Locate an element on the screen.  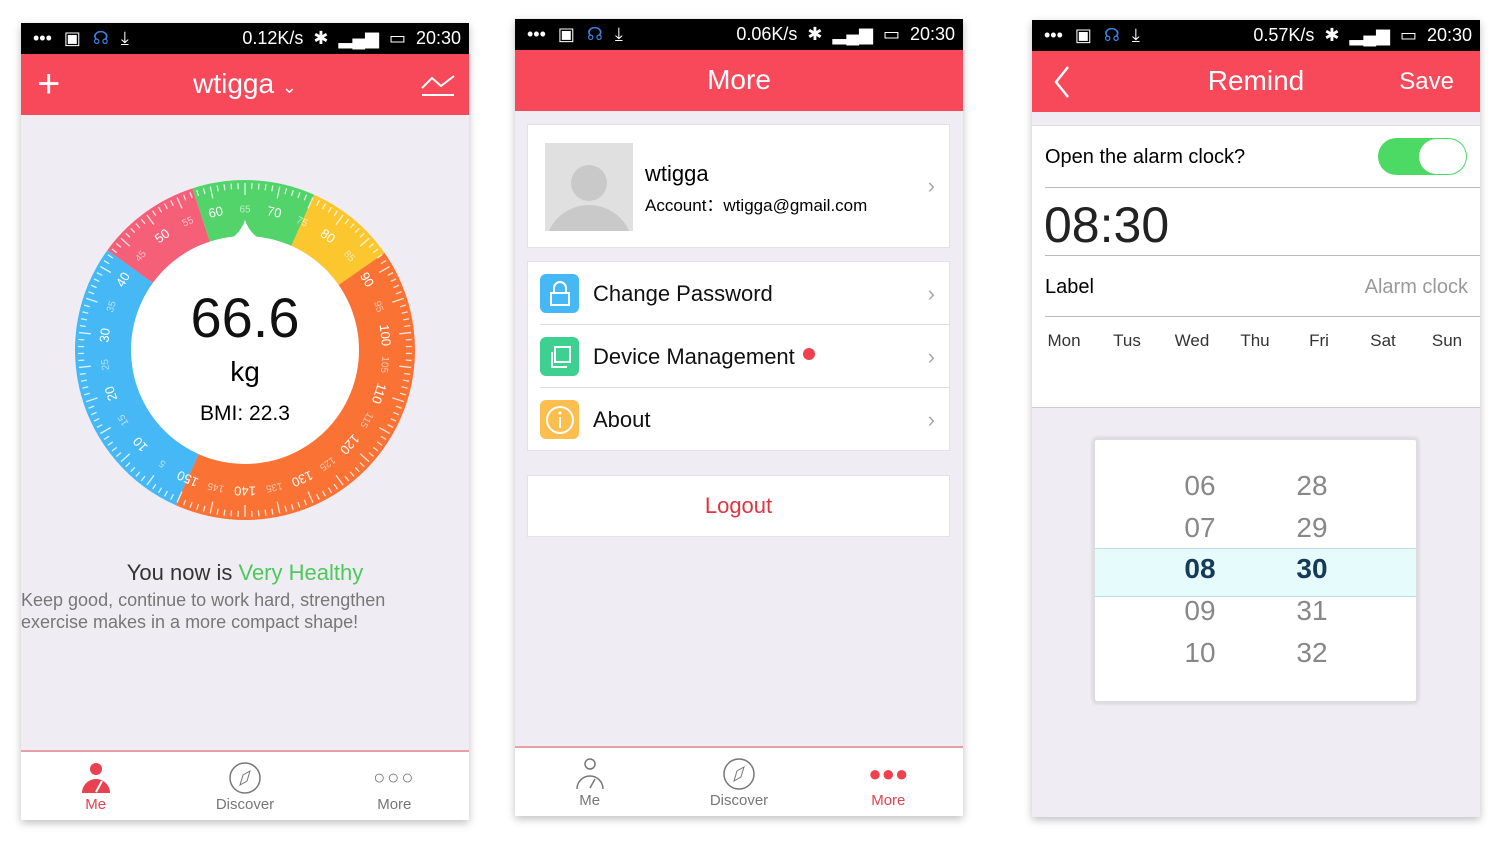
net-speed: 0.57K/s is located at coordinates (1284, 35).